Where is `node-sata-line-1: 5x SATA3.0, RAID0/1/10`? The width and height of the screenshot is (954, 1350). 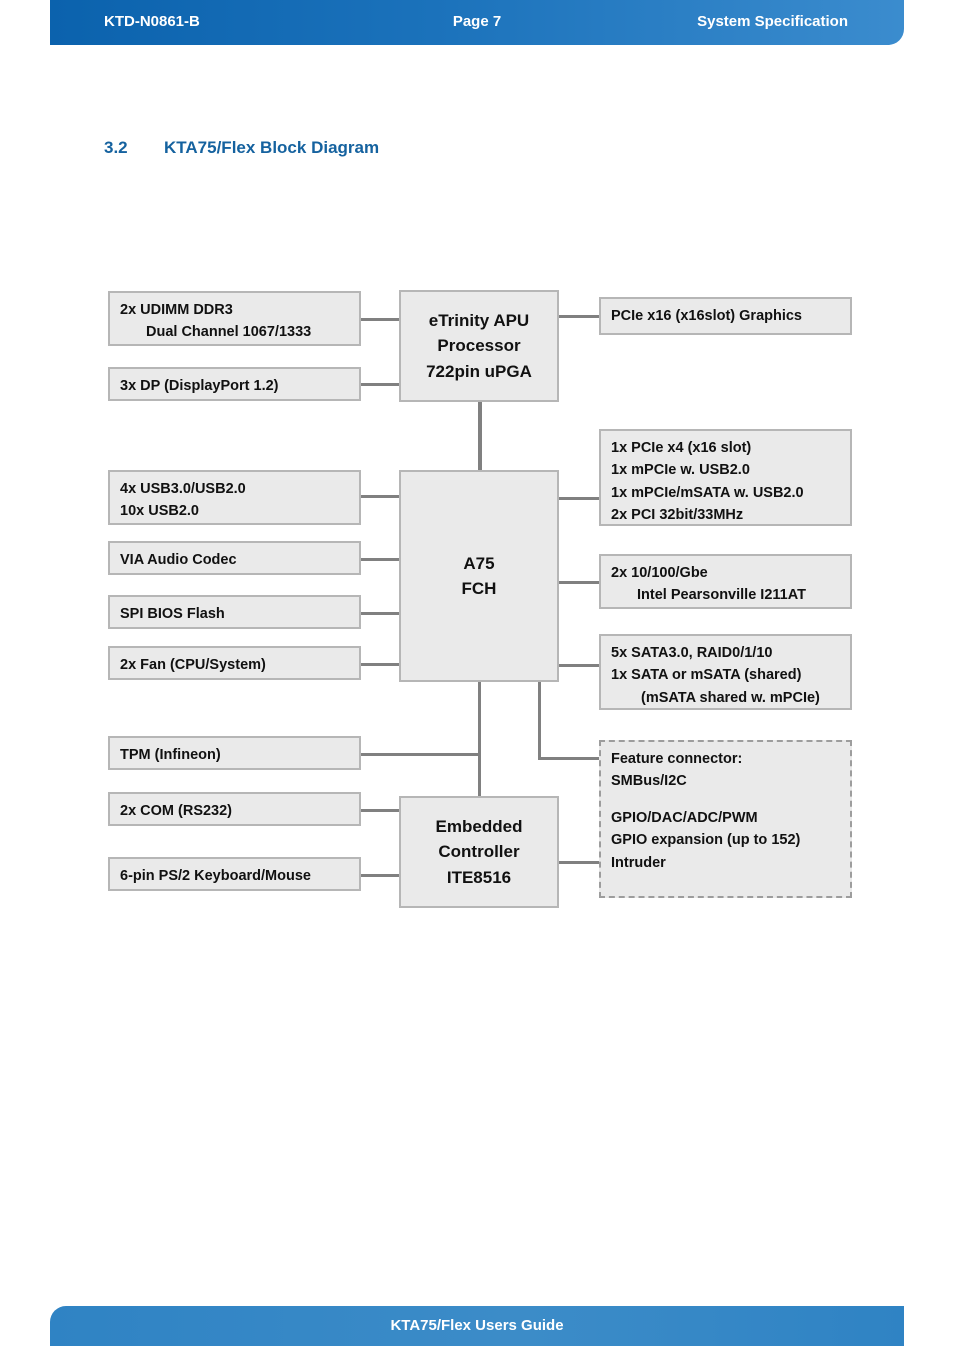
node-sata-line-1: 5x SATA3.0, RAID0/1/10 is located at coordinates (692, 653).